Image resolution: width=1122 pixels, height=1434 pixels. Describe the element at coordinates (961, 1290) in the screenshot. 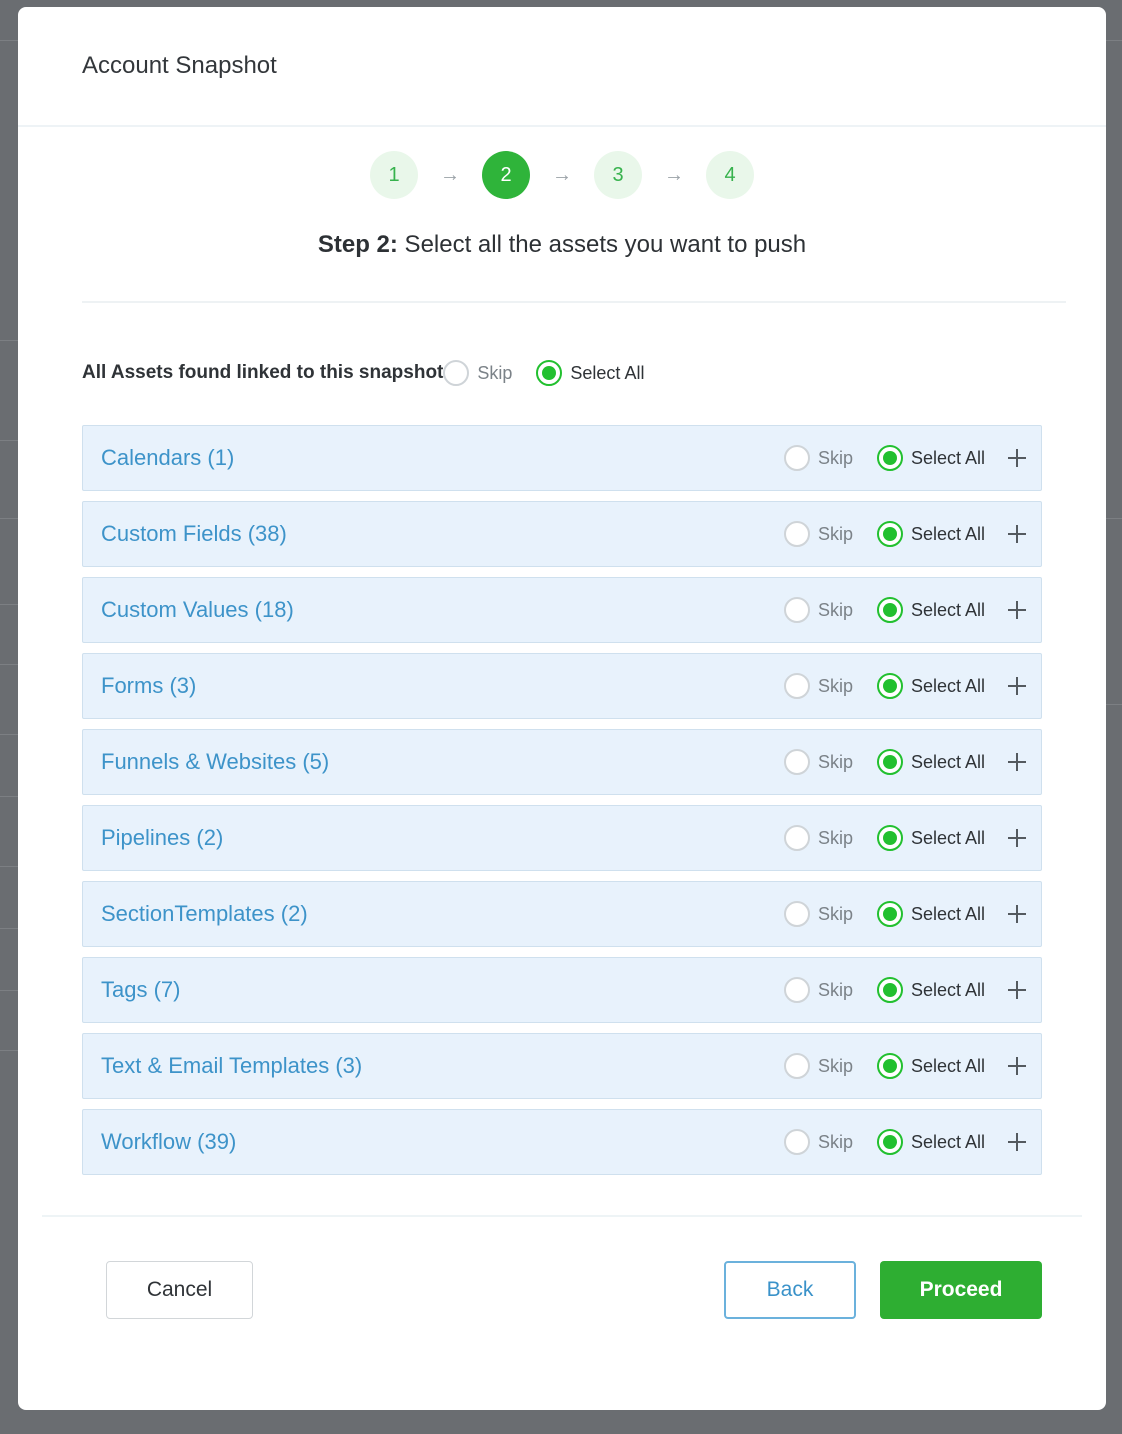

I see `proceed-button: Proceed` at that location.